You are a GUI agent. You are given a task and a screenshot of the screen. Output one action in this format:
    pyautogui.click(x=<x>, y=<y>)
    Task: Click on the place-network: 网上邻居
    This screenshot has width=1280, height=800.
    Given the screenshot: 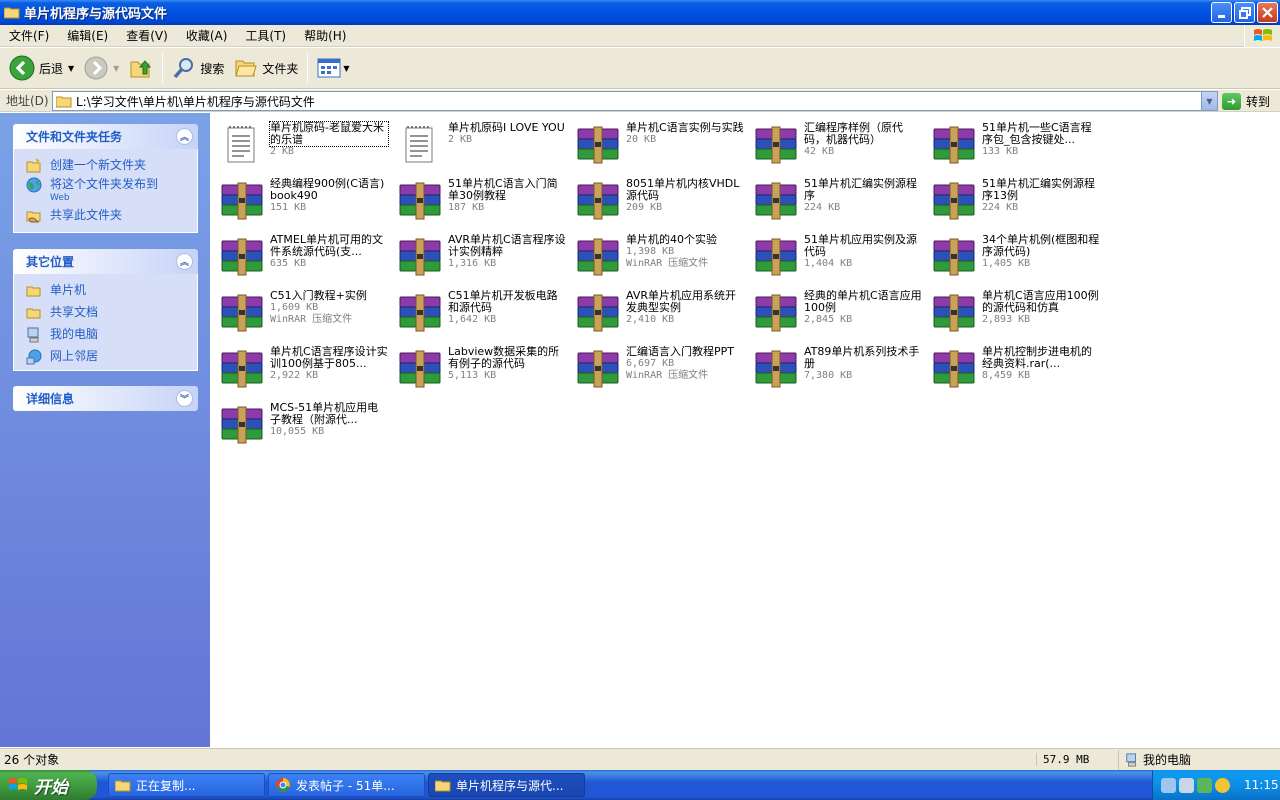 What is the action you would take?
    pyautogui.click(x=111, y=357)
    